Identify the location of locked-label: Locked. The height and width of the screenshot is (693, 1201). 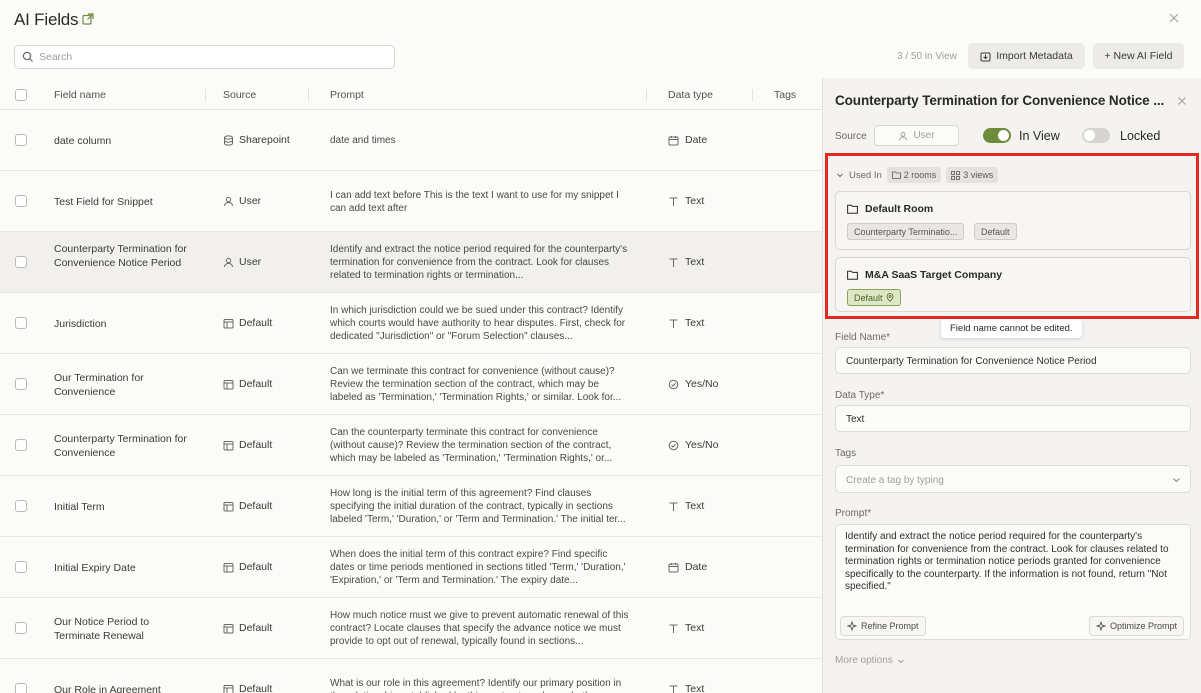
(1140, 136).